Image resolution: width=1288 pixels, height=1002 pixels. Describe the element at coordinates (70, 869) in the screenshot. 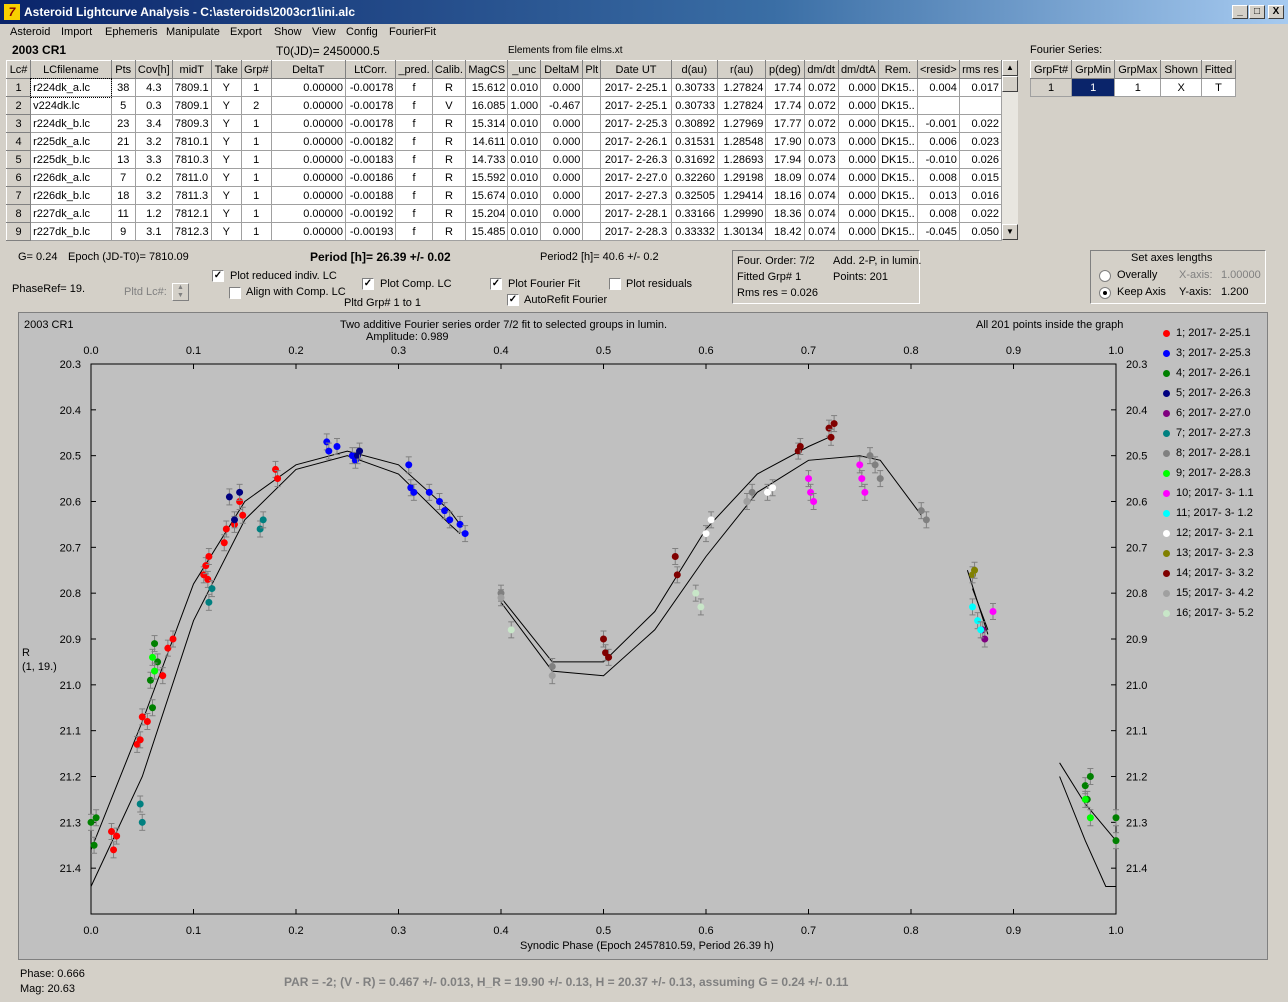

I see `y-tick-label-left: 21.4` at that location.